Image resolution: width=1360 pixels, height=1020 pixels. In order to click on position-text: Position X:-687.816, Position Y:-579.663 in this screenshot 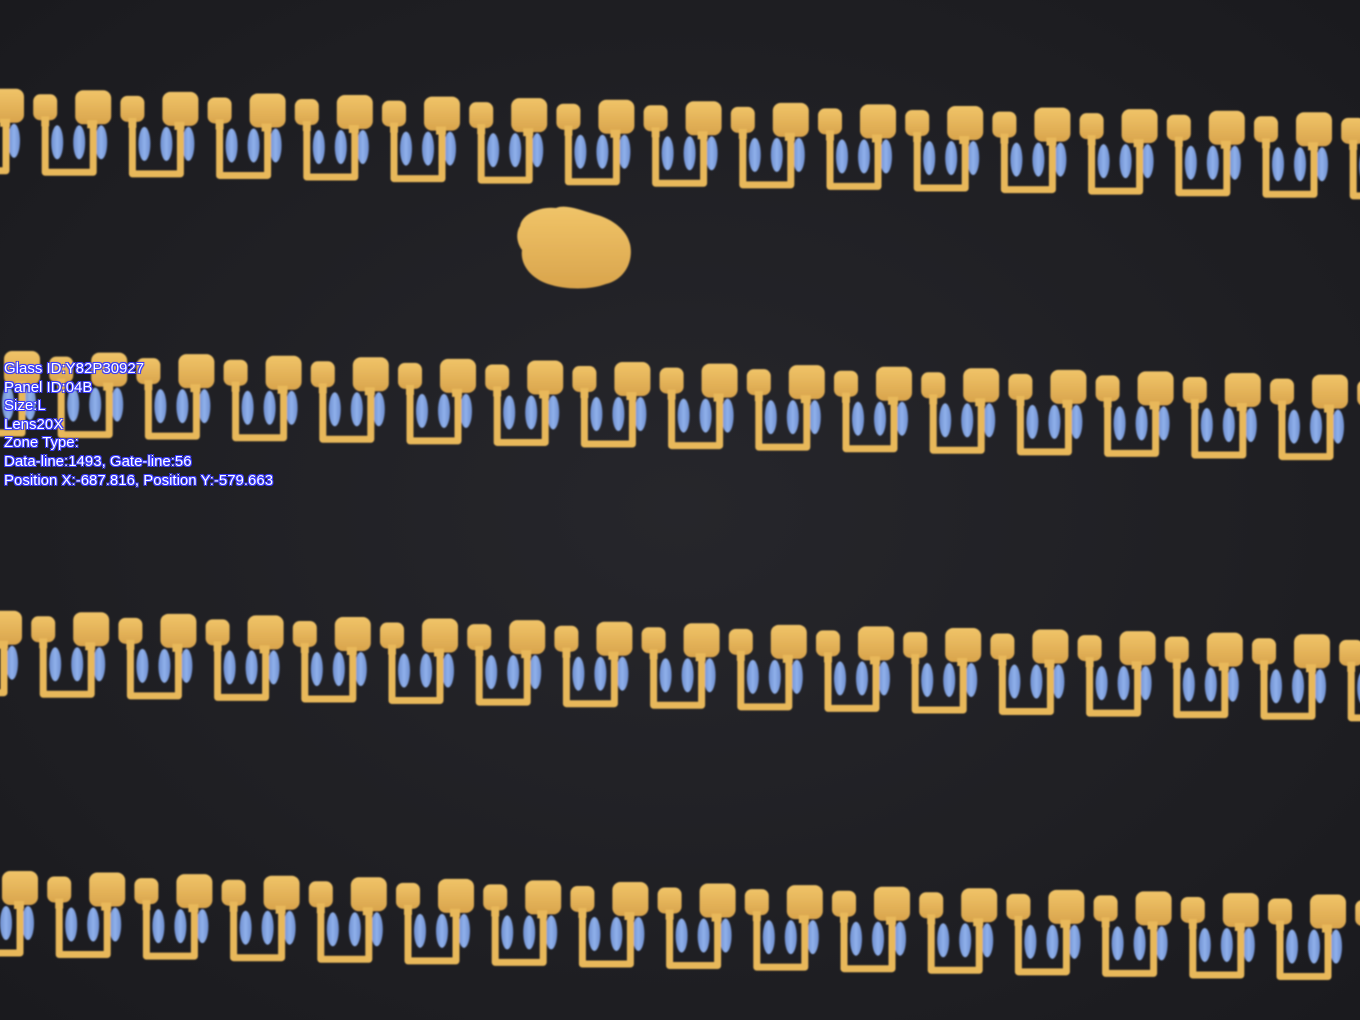, I will do `click(139, 480)`.